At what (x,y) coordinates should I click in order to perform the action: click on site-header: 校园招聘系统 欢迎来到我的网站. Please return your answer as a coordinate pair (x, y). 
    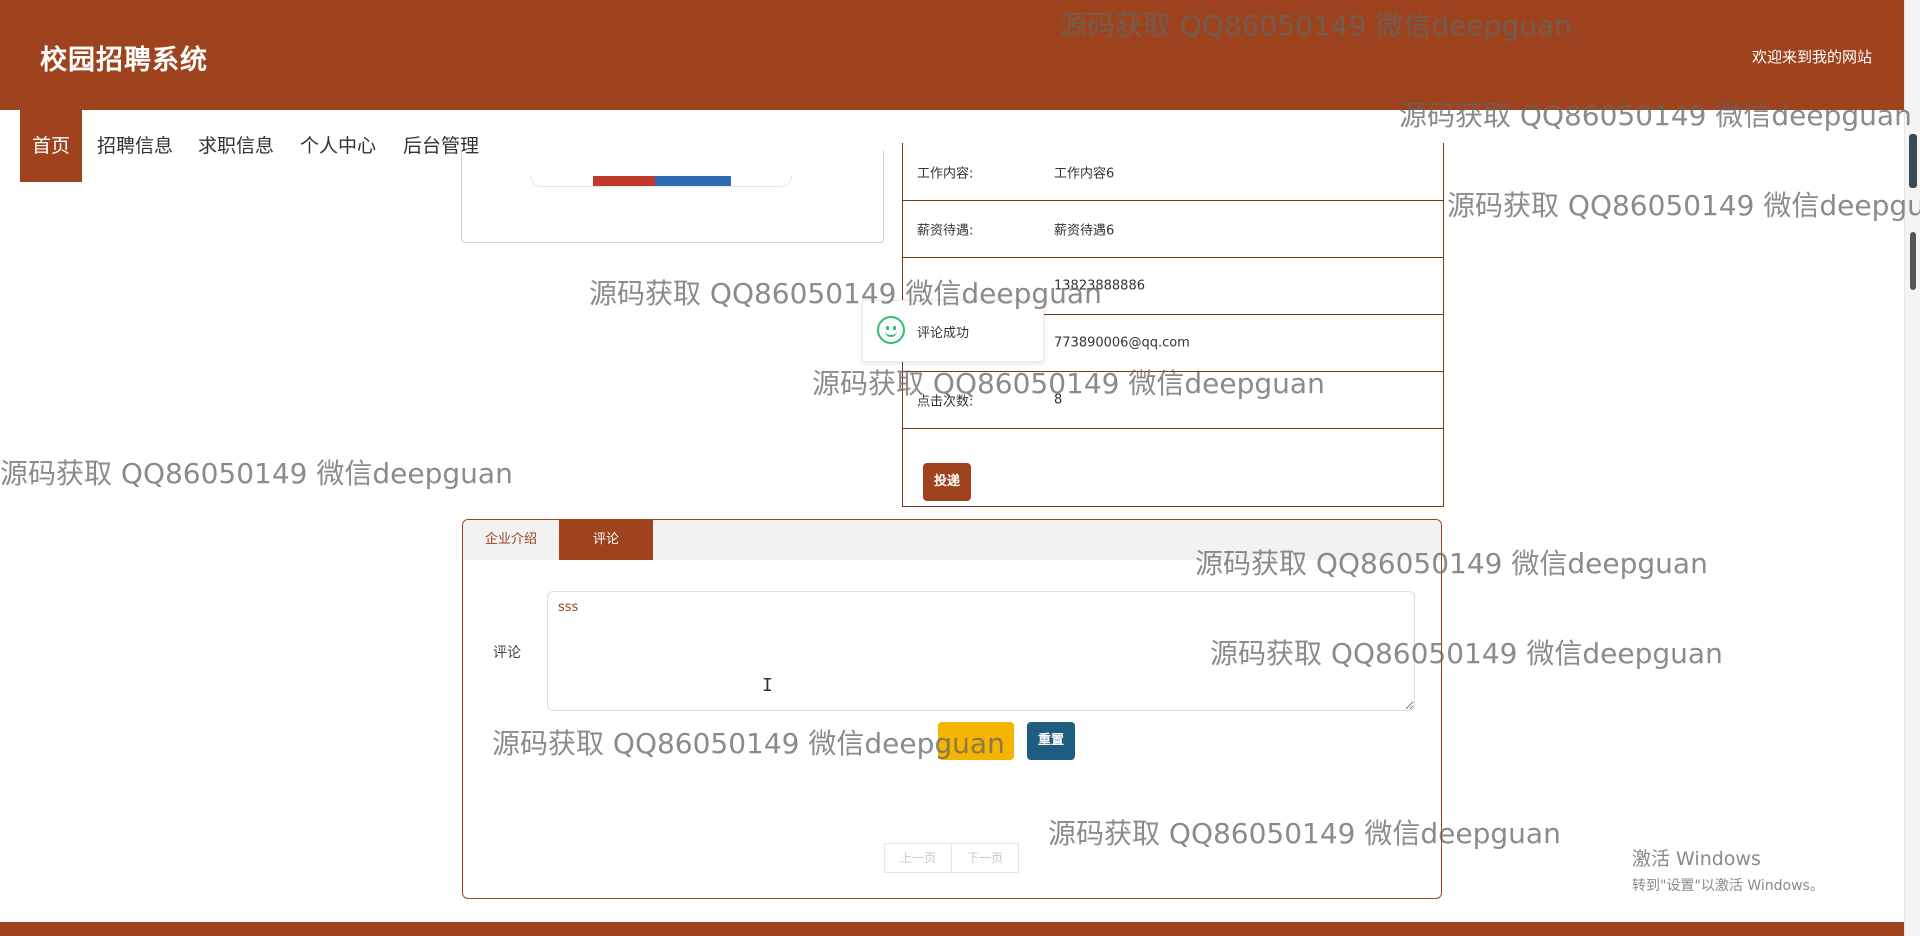
    Looking at the image, I should click on (952, 55).